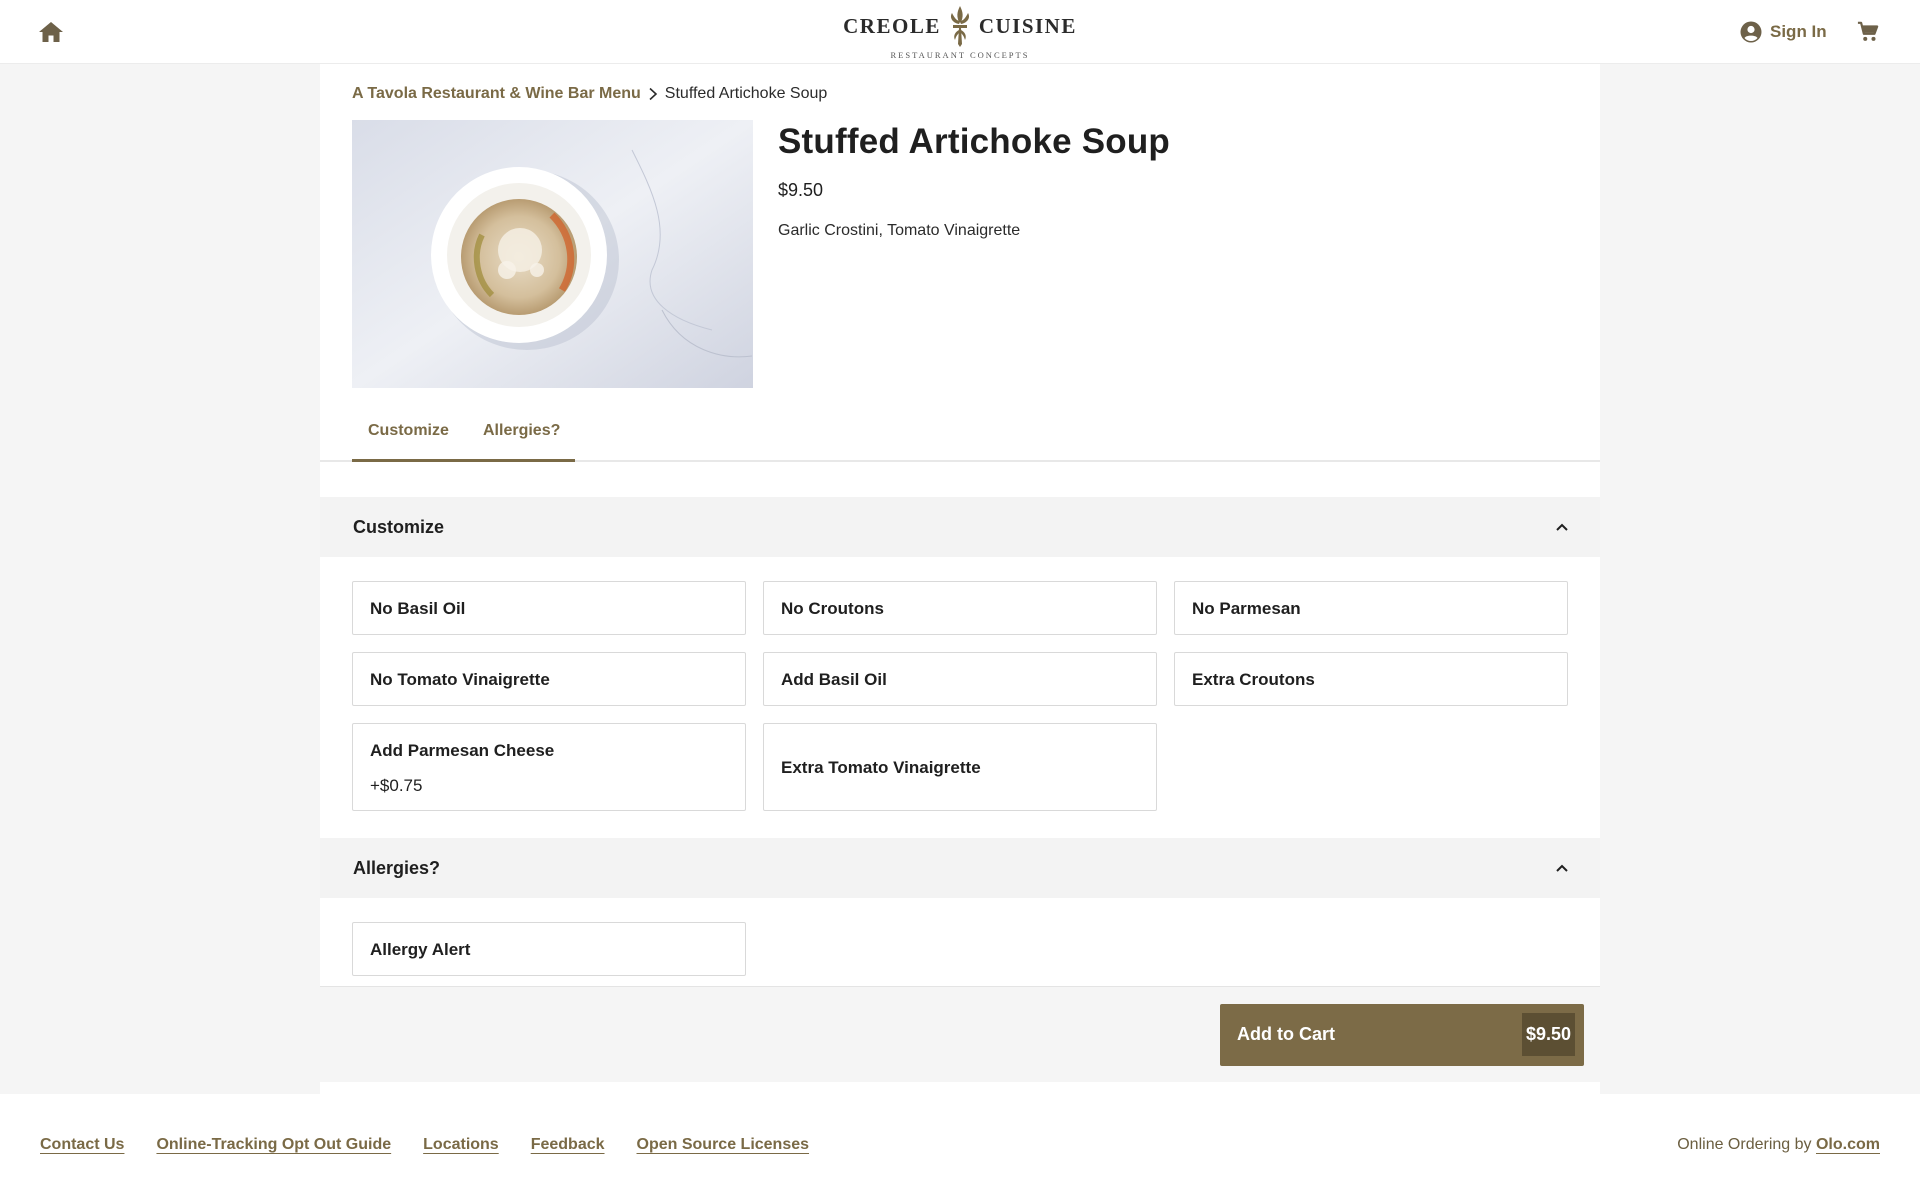  I want to click on option-label: No Parmesan, so click(1246, 608).